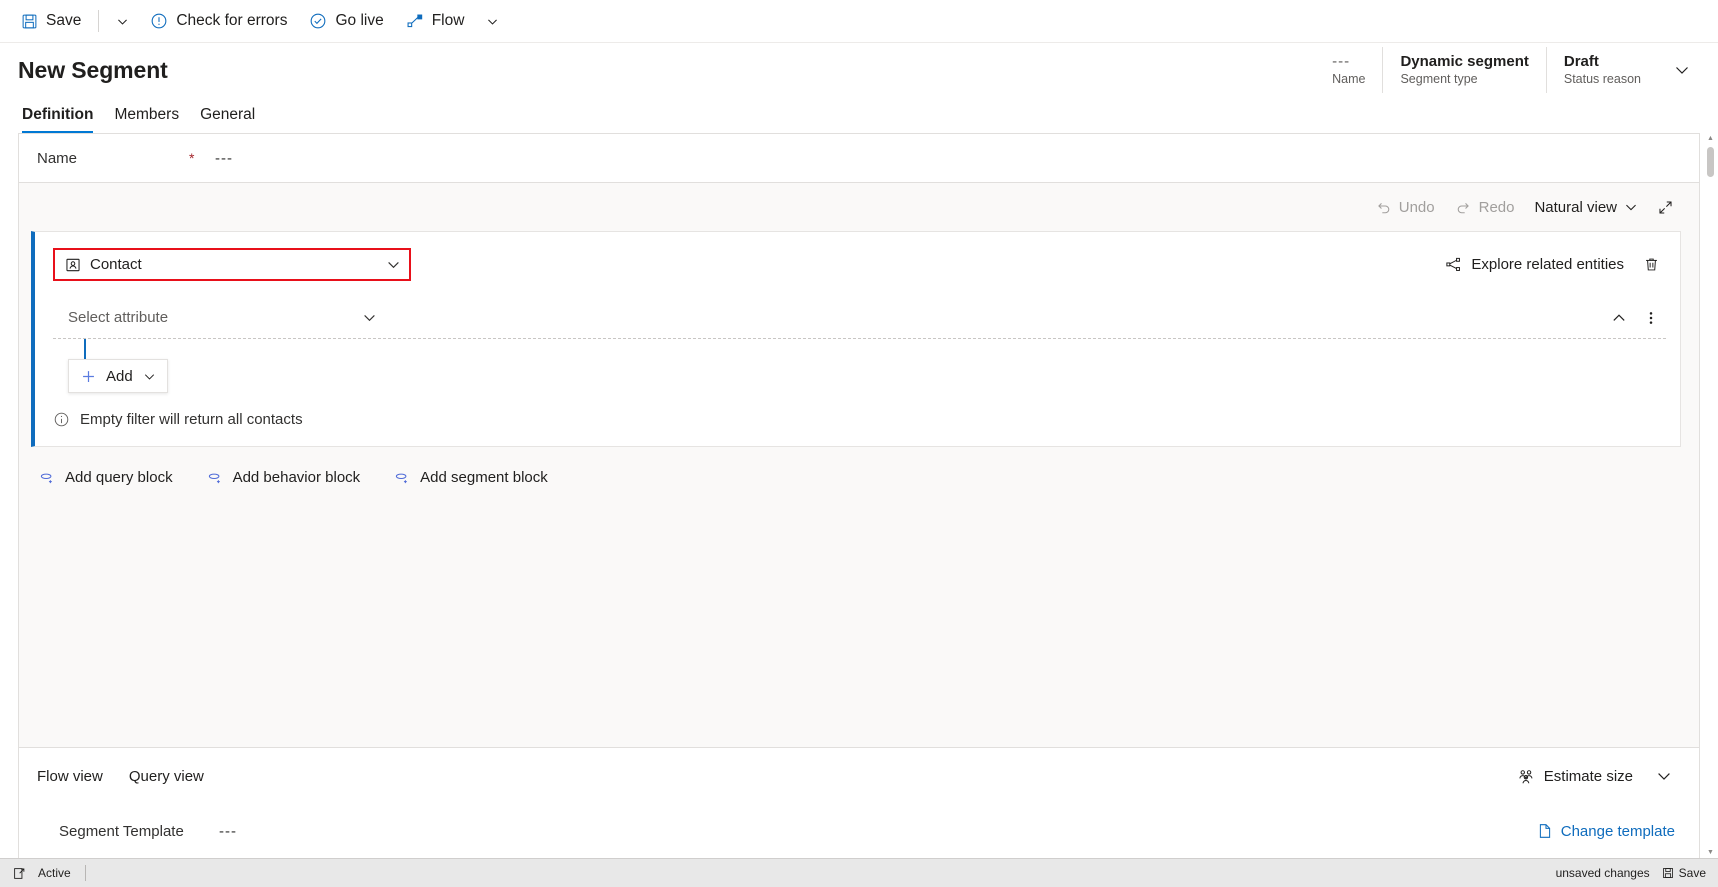 Image resolution: width=1718 pixels, height=887 pixels. I want to click on check-circle-icon, so click(318, 21).